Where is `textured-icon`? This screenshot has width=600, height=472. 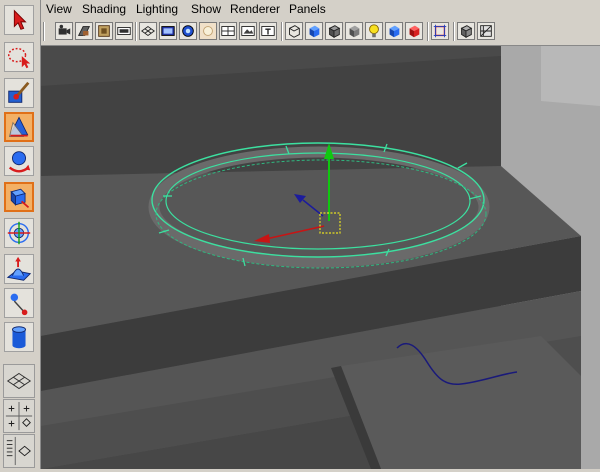
textured-icon is located at coordinates (414, 31).